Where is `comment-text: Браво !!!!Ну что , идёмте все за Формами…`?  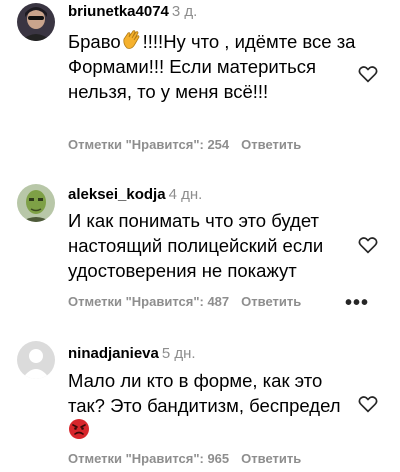 comment-text: Браво !!!!Ну что , идёмте все за Формами… is located at coordinates (213, 66).